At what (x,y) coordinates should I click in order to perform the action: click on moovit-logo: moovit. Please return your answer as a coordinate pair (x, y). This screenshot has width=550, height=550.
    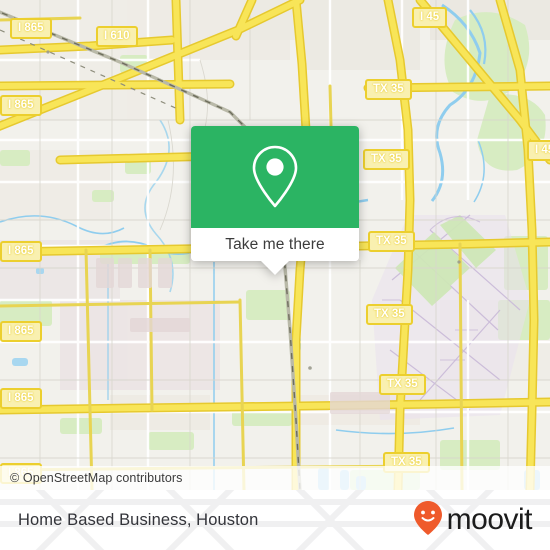
    Looking at the image, I should click on (473, 520).